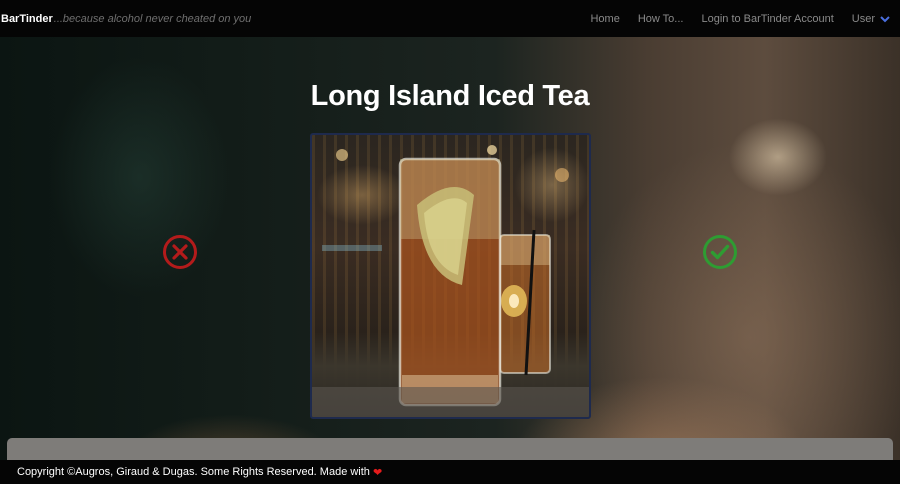 The height and width of the screenshot is (484, 900). What do you see at coordinates (604, 19) in the screenshot?
I see `nav-home-link: Home` at bounding box center [604, 19].